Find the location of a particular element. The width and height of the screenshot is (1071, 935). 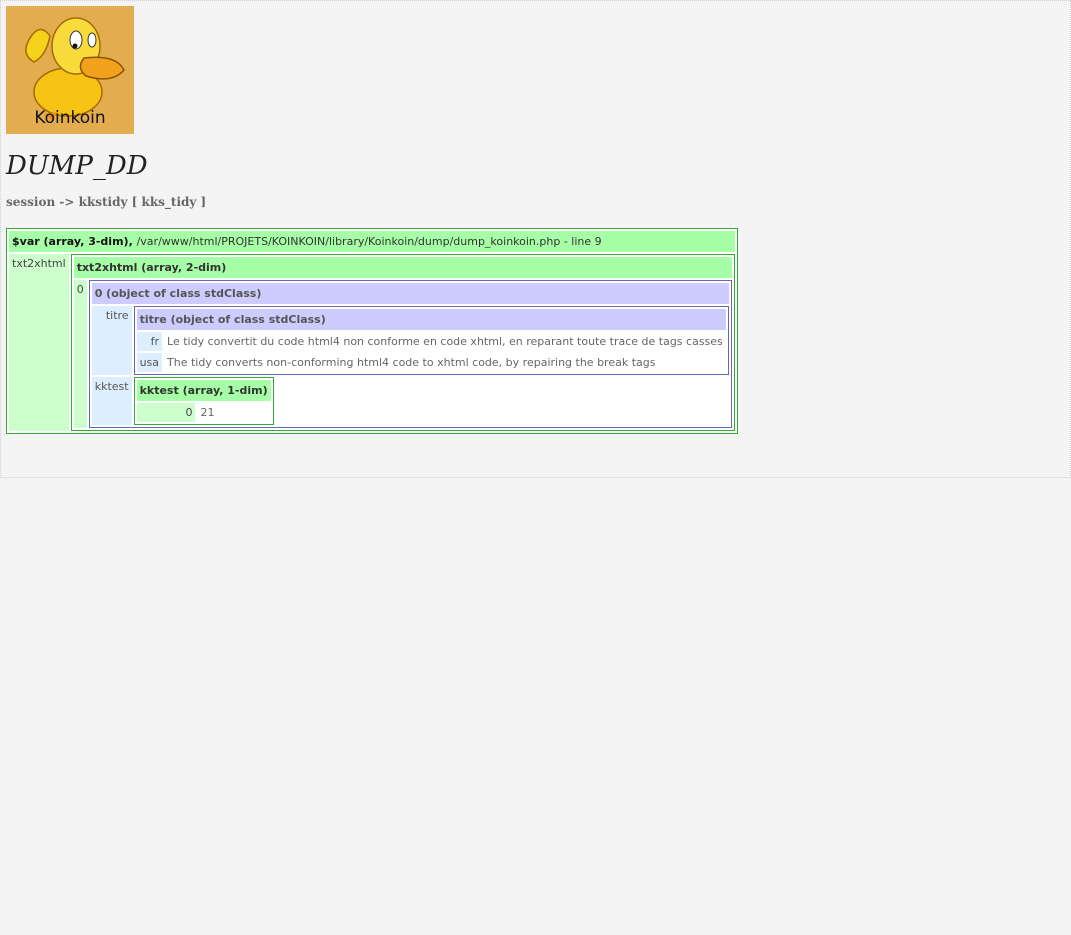

breadcrumb-name: kkstidy is located at coordinates (103, 202).